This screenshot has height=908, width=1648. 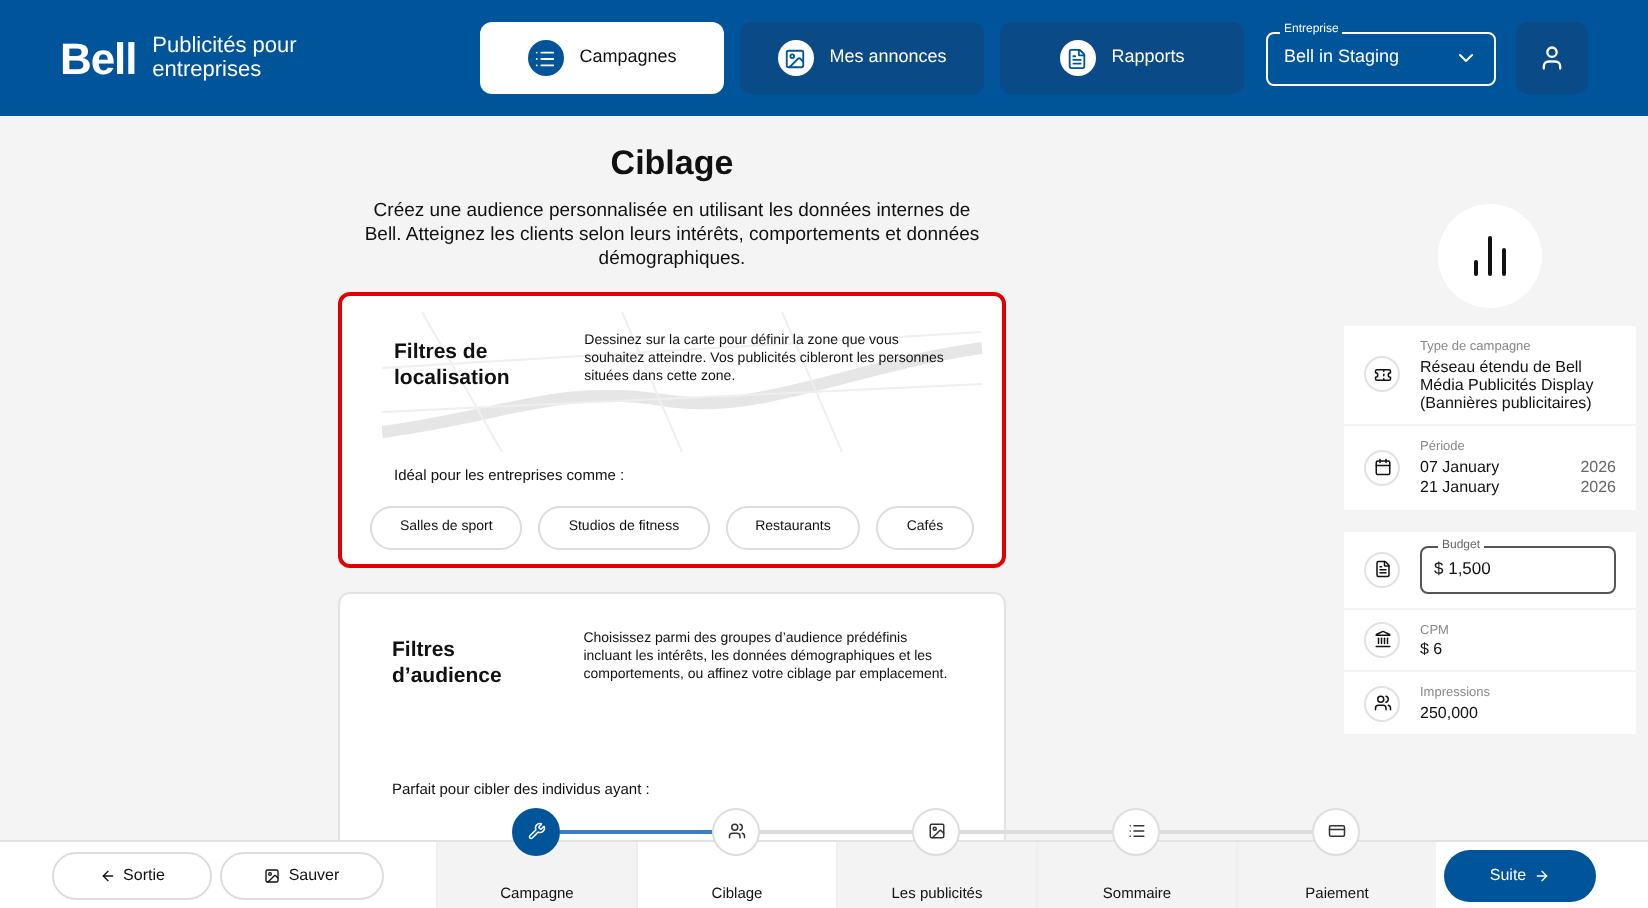 What do you see at coordinates (1460, 487) in the screenshot?
I see `date-text: 21 January` at bounding box center [1460, 487].